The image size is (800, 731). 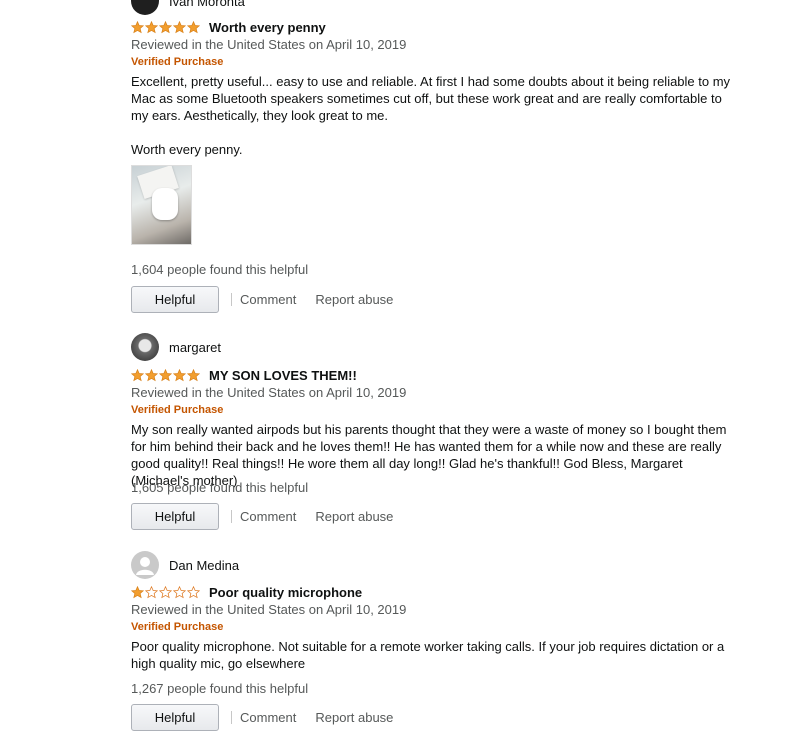 I want to click on reviewer-profile: Ivan Moronta, so click(x=188, y=7).